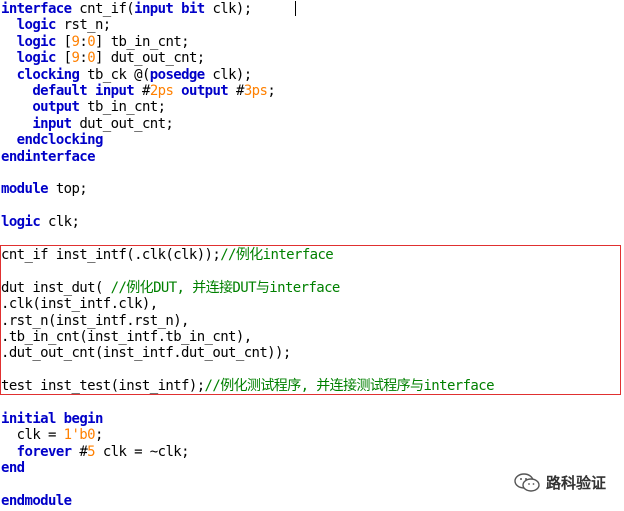 The image size is (624, 511). What do you see at coordinates (32, 435) in the screenshot?
I see `code-token: clk =` at bounding box center [32, 435].